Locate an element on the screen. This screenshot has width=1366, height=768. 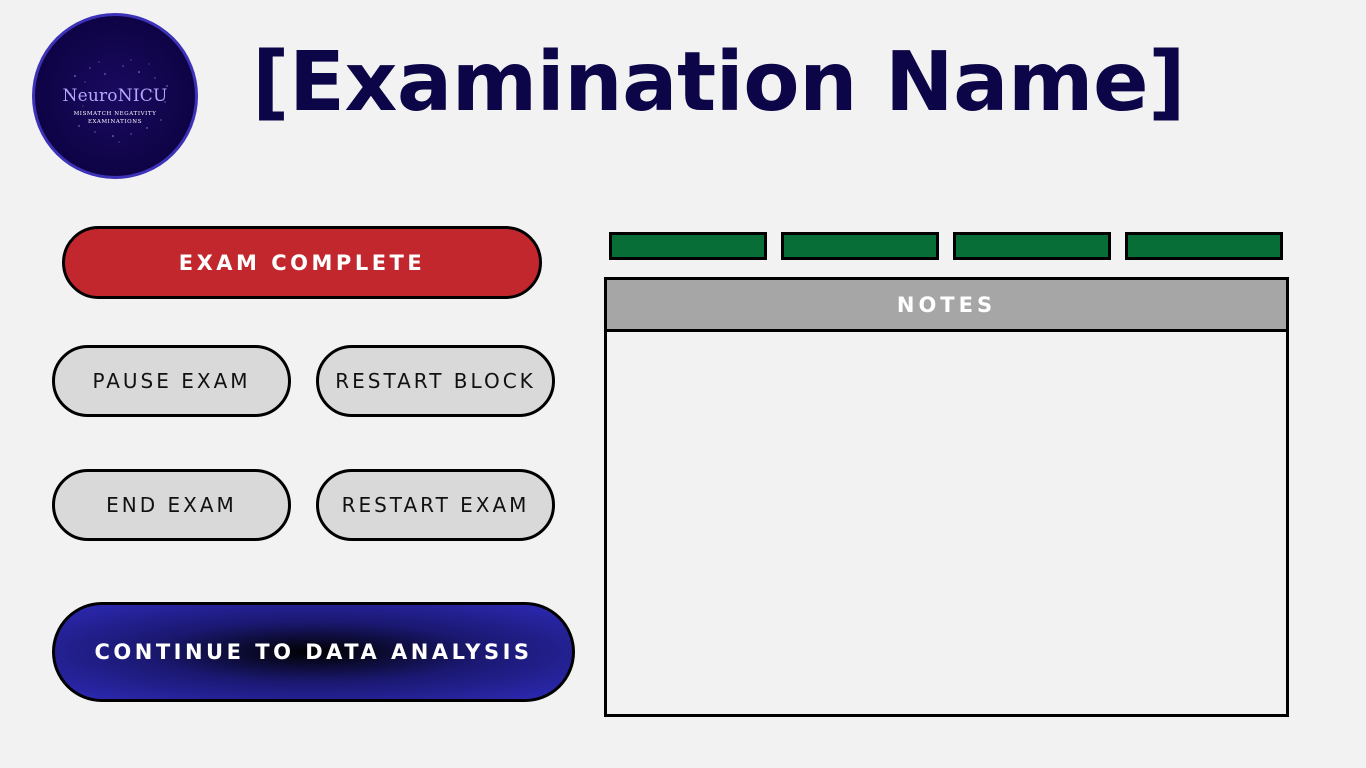
logo-subtitle-line2: EXAMINATIONS is located at coordinates (115, 122).